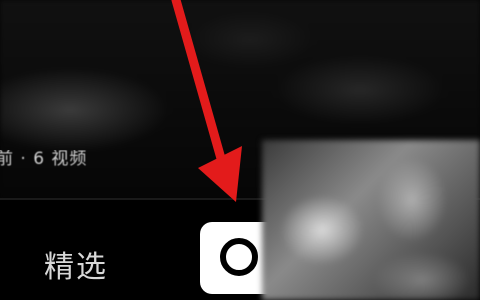  I want to click on record-ring-icon, so click(239, 257).